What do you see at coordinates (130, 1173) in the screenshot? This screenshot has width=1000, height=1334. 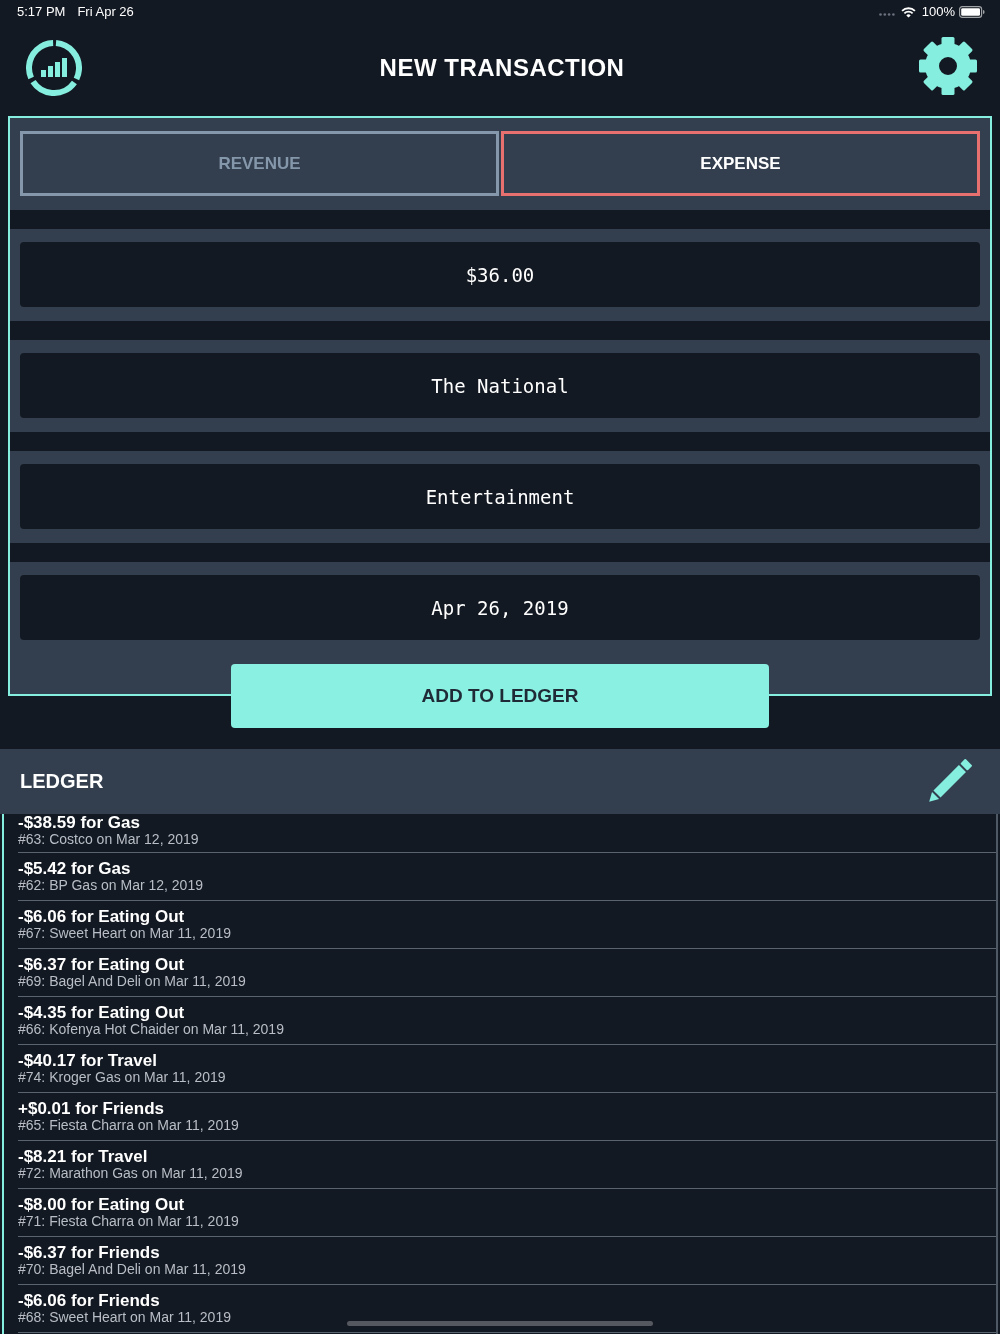 I see `entry-detail: #72: Marathon Gas on Mar 11, 2019` at bounding box center [130, 1173].